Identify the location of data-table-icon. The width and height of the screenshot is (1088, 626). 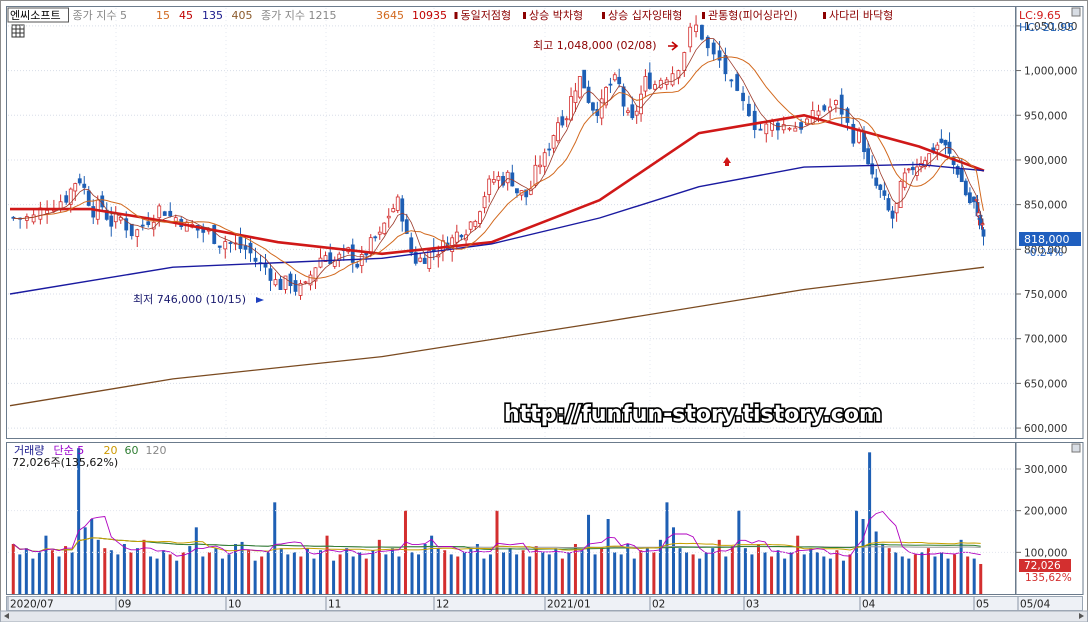
(18, 31).